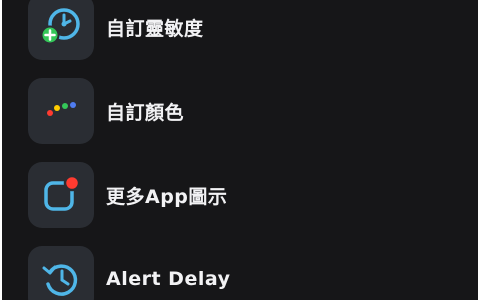 Image resolution: width=480 pixels, height=300 pixels. Describe the element at coordinates (61, 273) in the screenshot. I see `history-clock-icon` at that location.